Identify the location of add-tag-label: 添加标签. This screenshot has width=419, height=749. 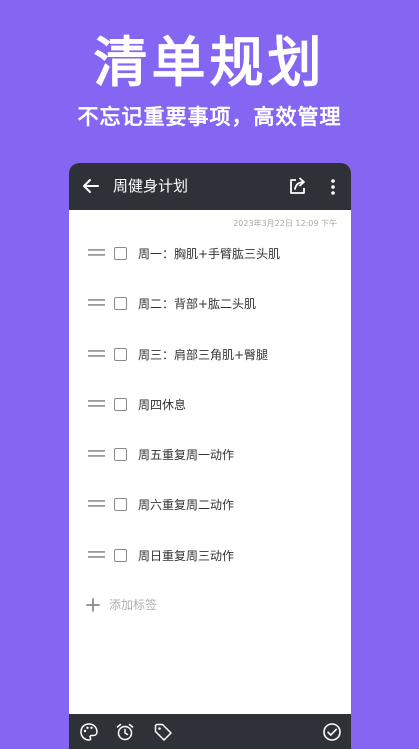
(133, 605).